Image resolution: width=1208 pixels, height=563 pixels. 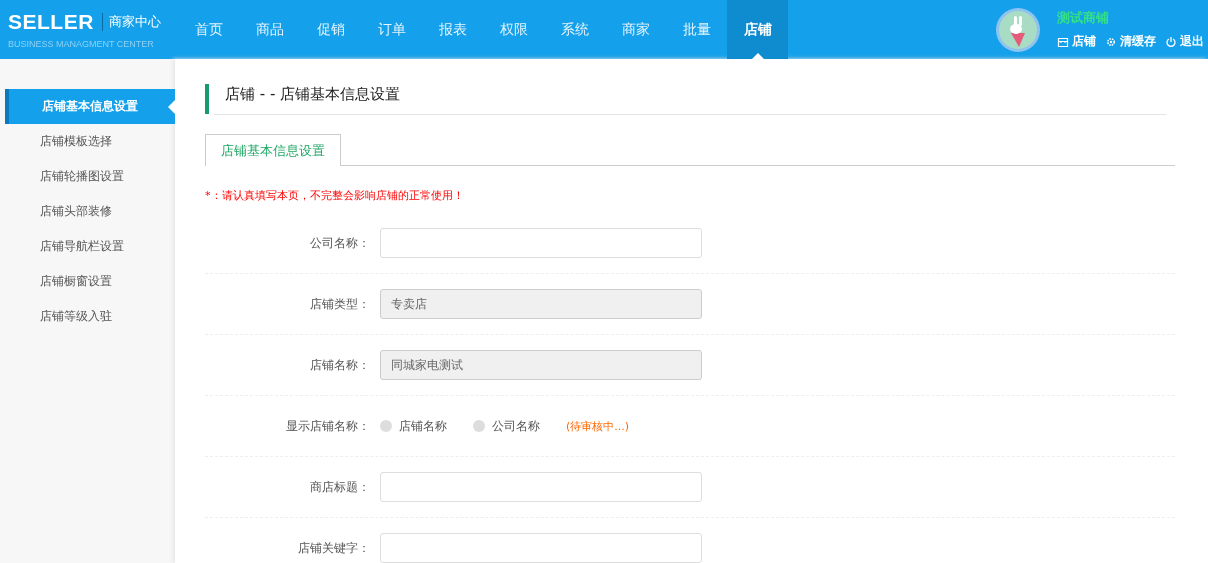 I want to click on nav-tab: 订单, so click(x=391, y=29).